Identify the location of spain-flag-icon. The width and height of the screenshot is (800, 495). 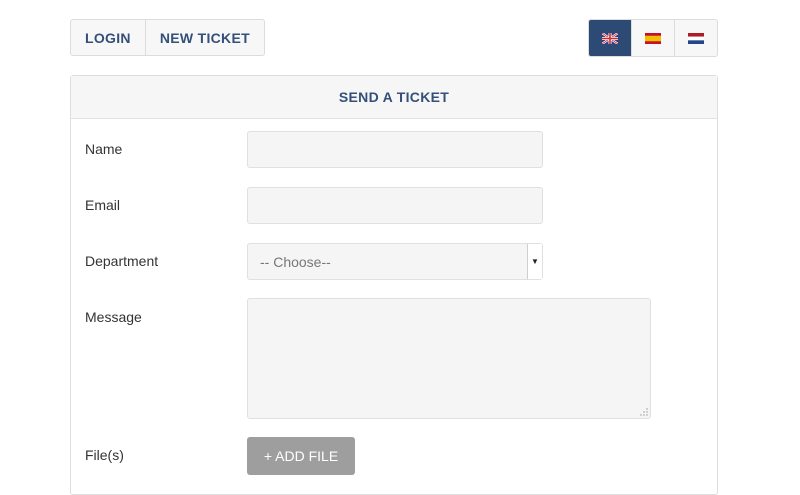
(653, 38).